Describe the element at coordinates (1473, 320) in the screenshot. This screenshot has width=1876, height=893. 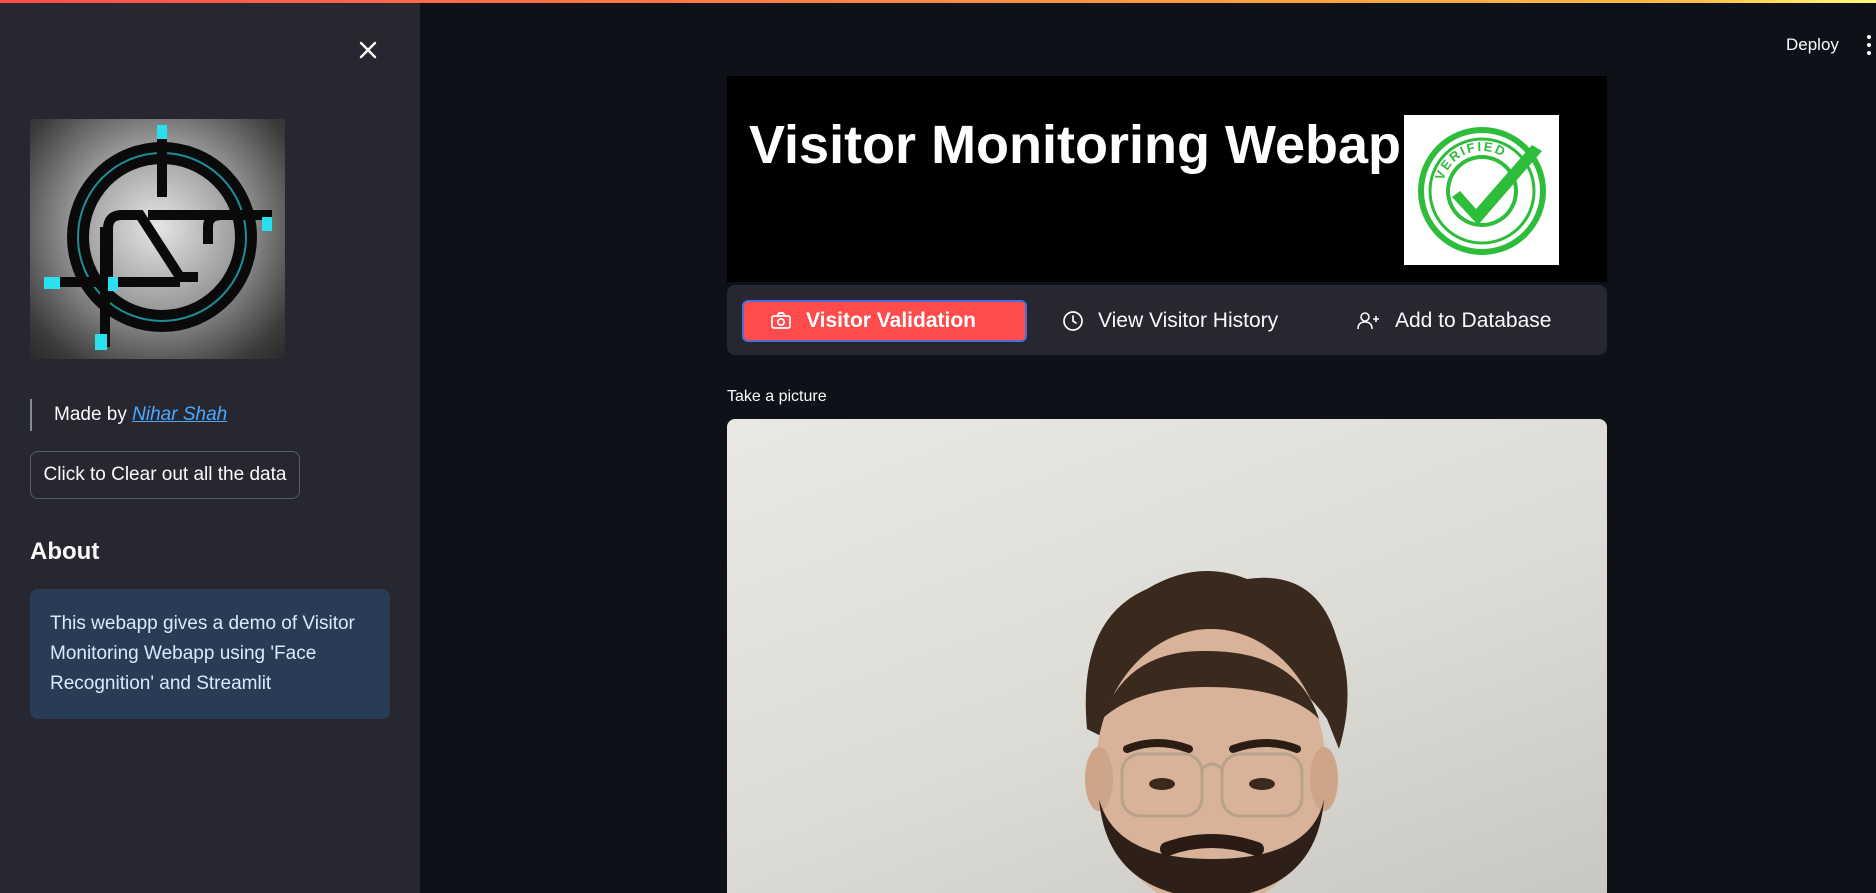
I see `tab-label: Add to Database` at that location.